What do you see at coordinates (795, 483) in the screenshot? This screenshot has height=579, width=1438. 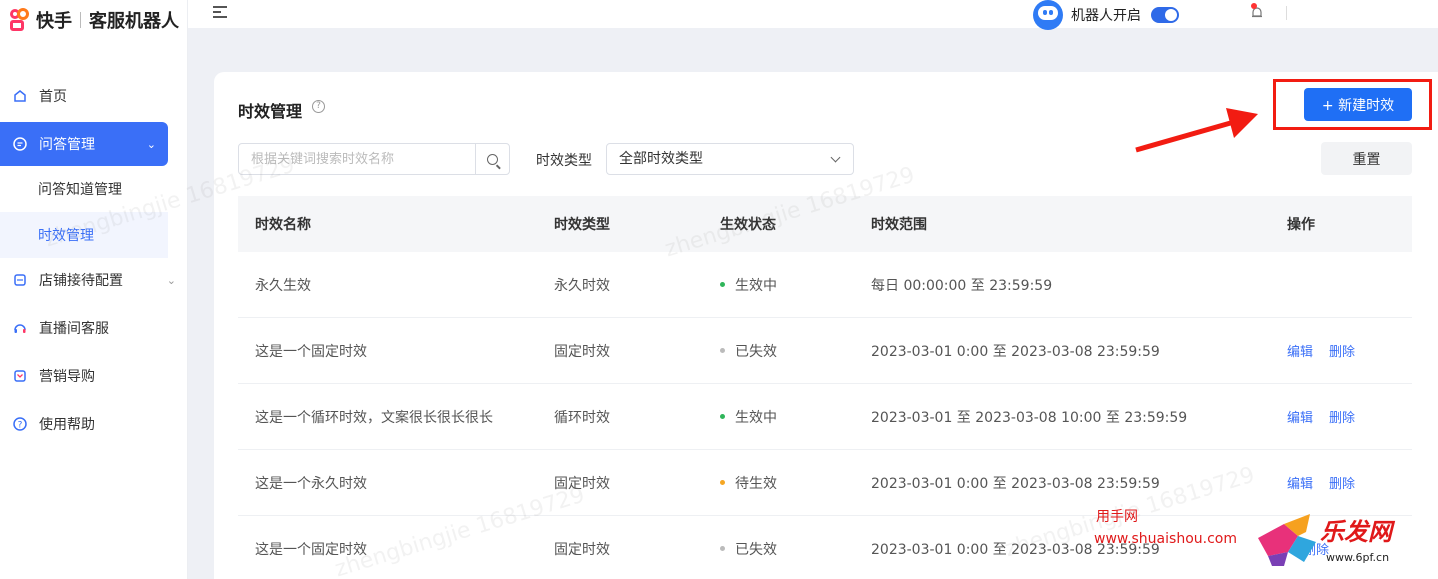 I see `row-status: 待生效` at bounding box center [795, 483].